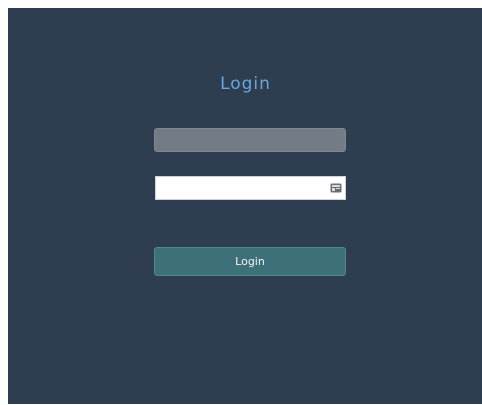 This screenshot has width=482, height=405. What do you see at coordinates (250, 140) in the screenshot?
I see `username-input` at bounding box center [250, 140].